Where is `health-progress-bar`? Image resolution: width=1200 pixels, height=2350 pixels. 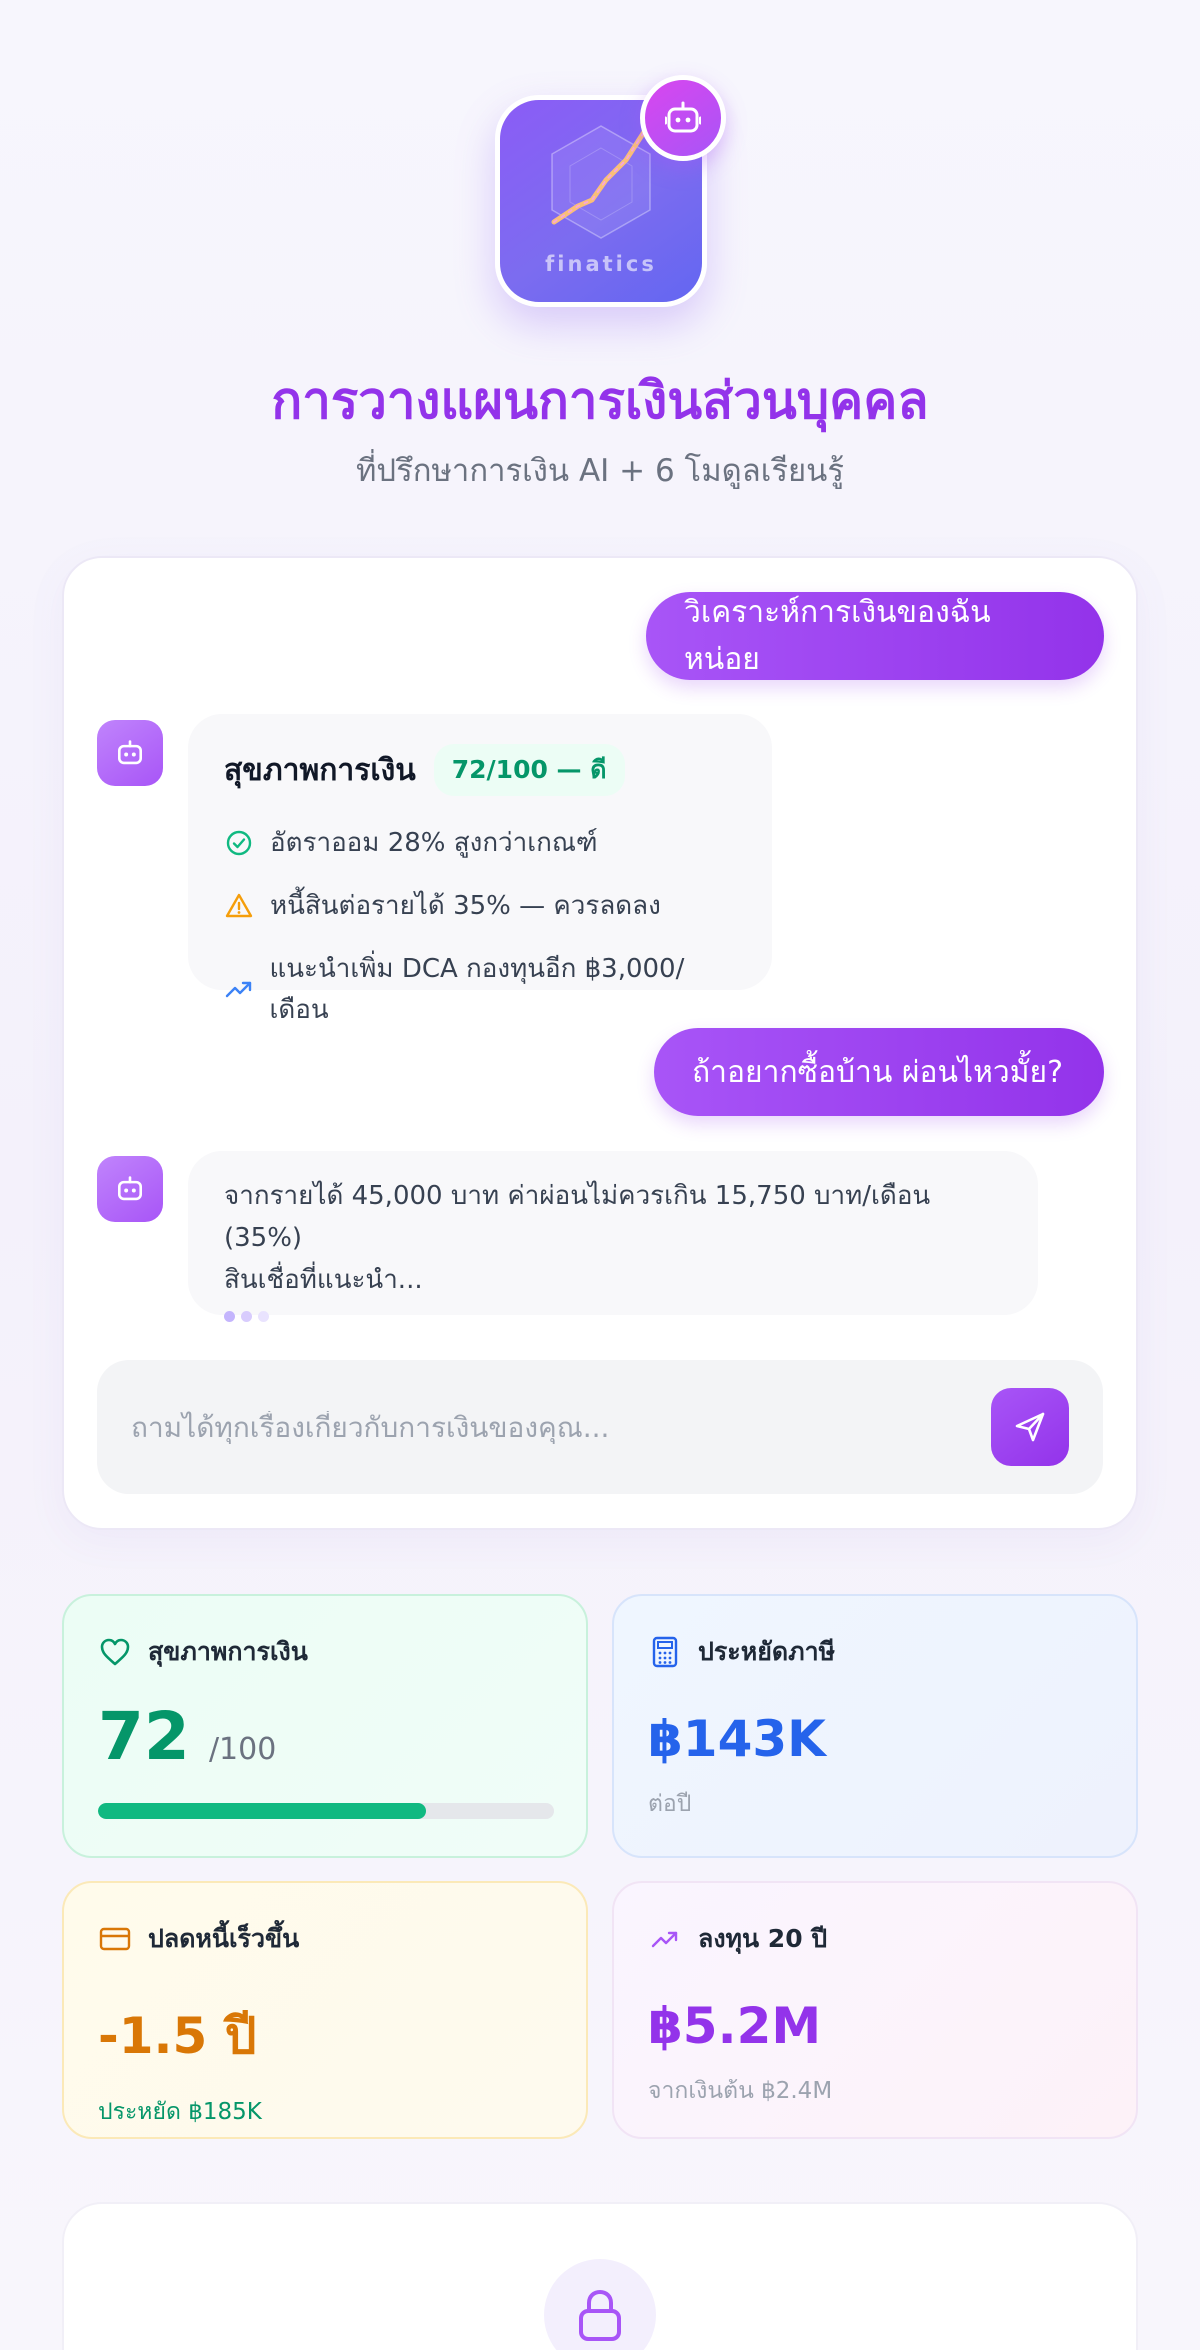 health-progress-bar is located at coordinates (326, 1811).